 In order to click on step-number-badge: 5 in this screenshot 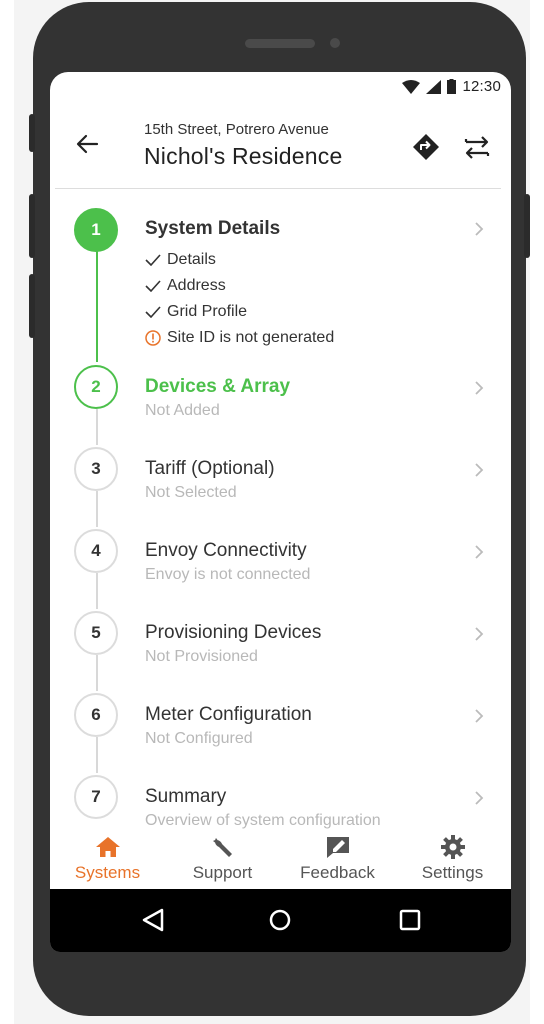, I will do `click(96, 633)`.